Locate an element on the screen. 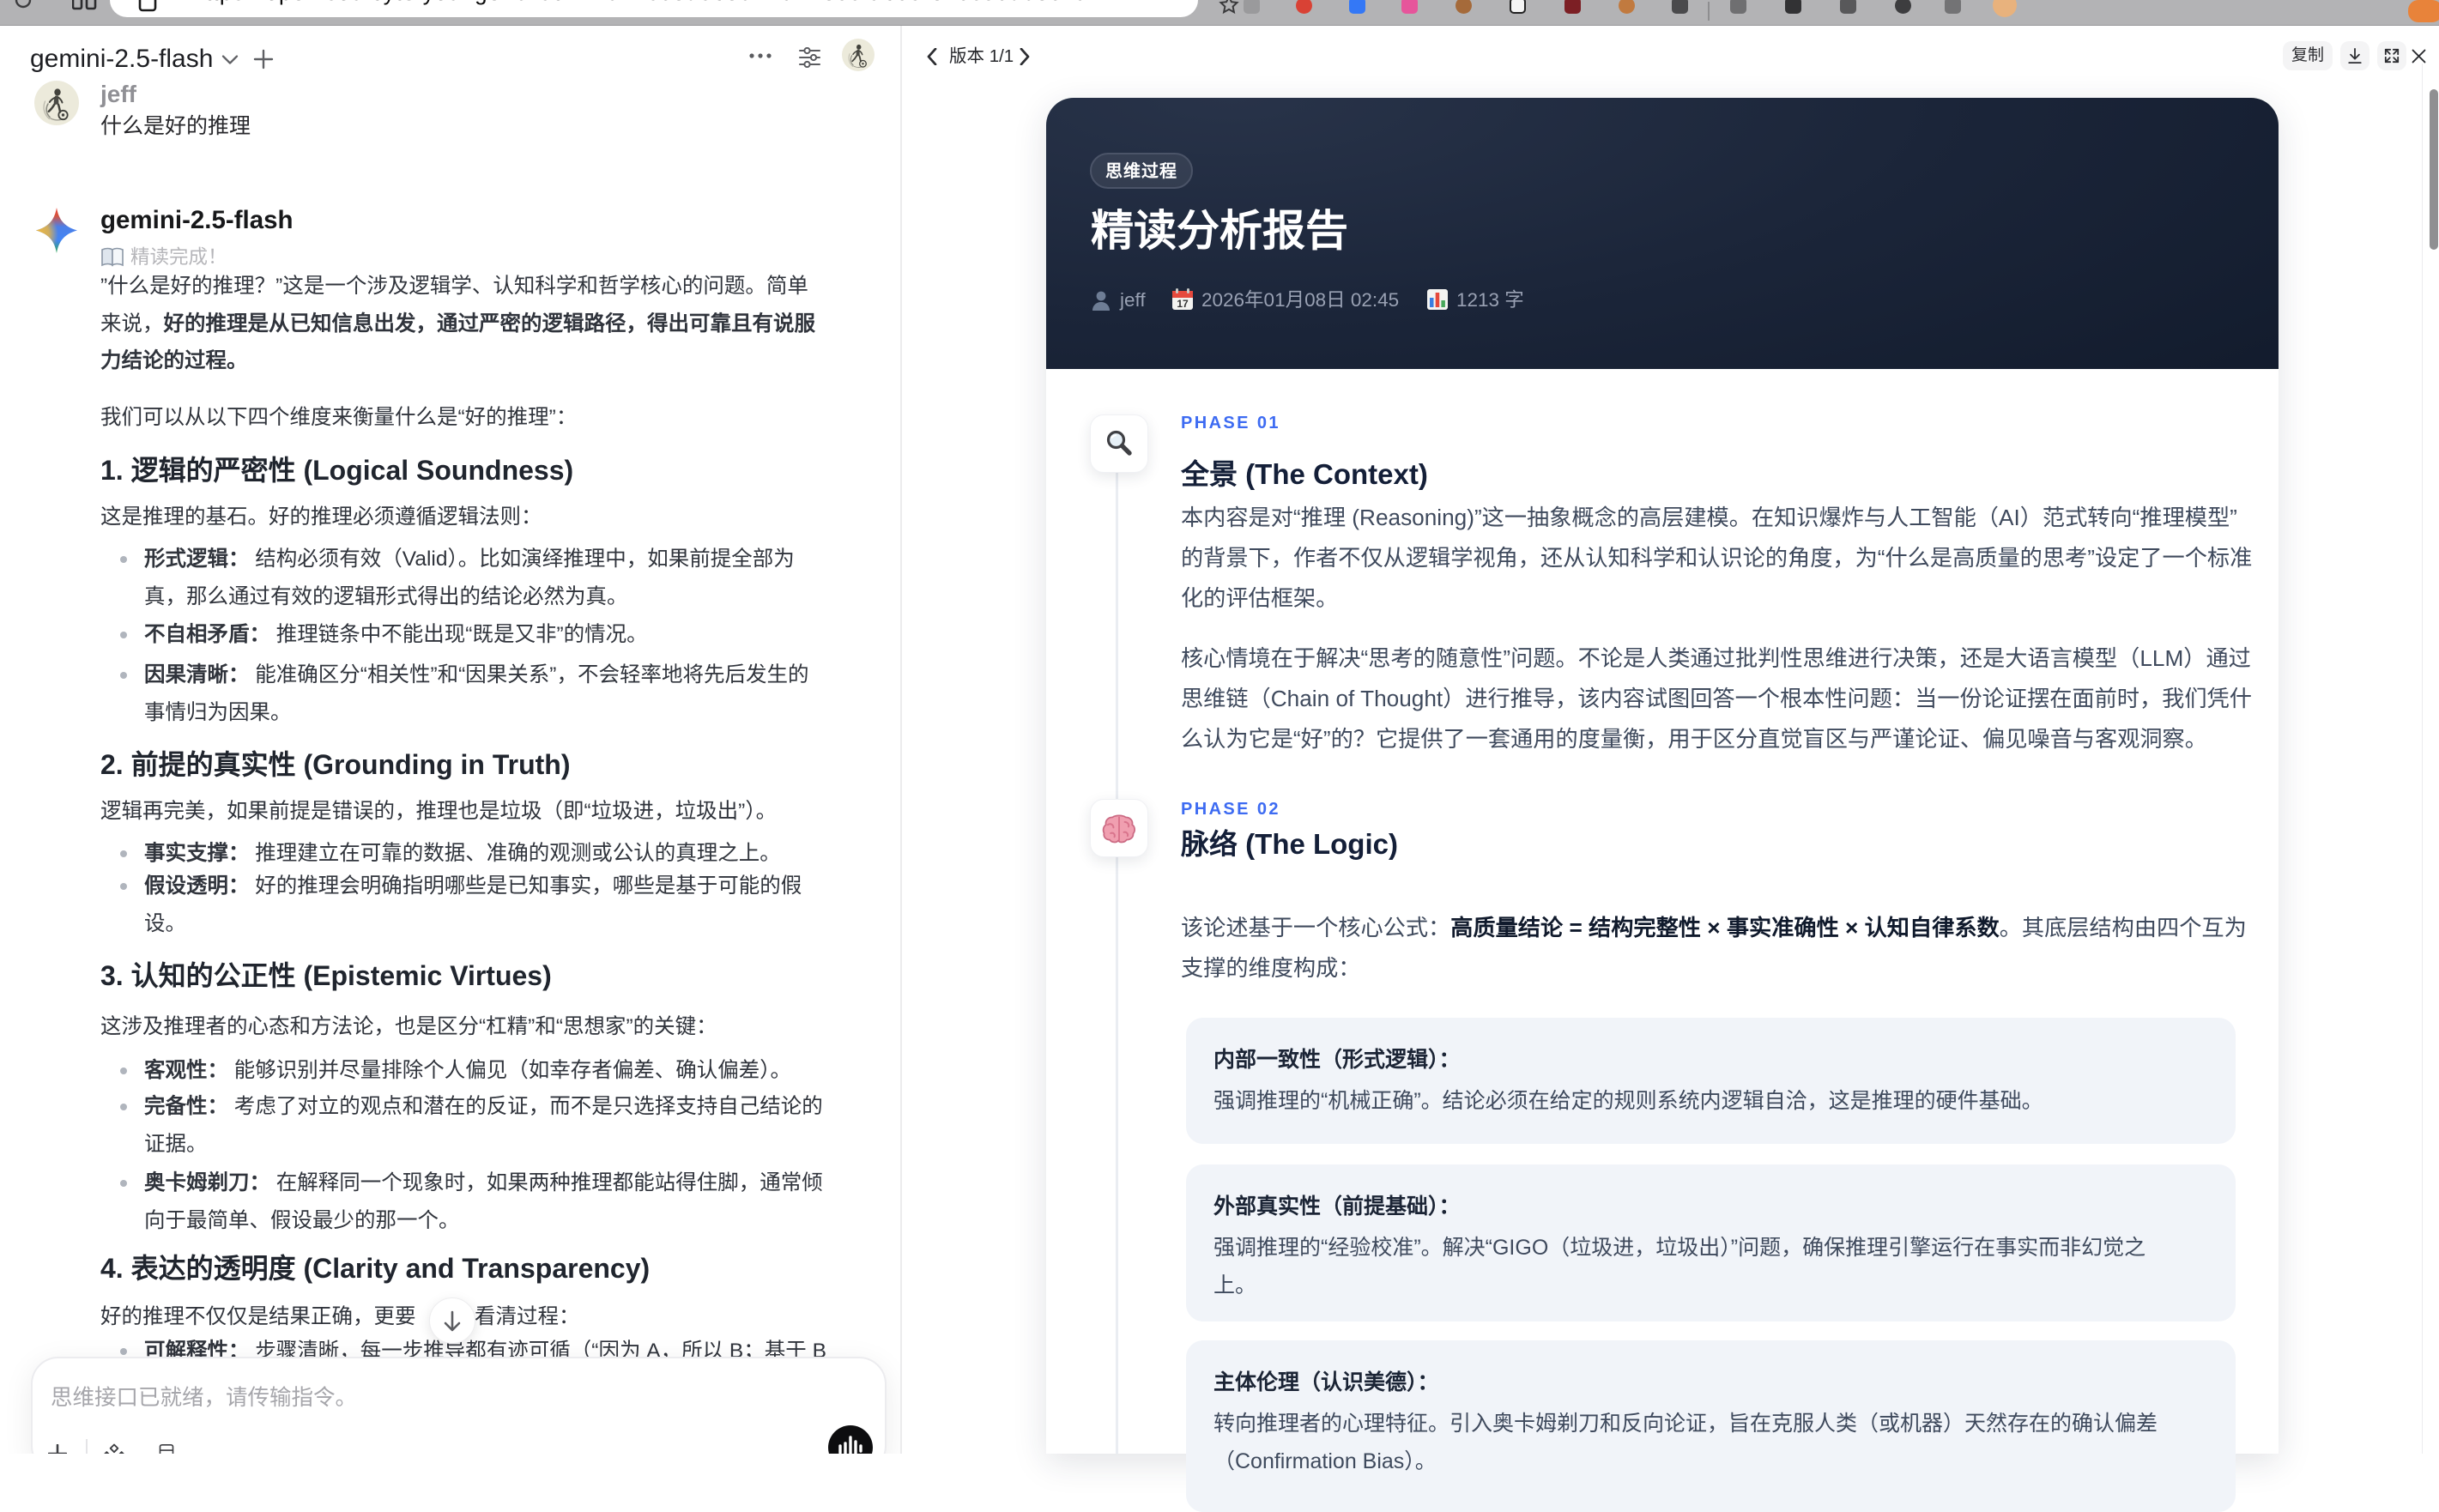 The image size is (2439, 1512). svg-text: 17 is located at coordinates (1183, 304).